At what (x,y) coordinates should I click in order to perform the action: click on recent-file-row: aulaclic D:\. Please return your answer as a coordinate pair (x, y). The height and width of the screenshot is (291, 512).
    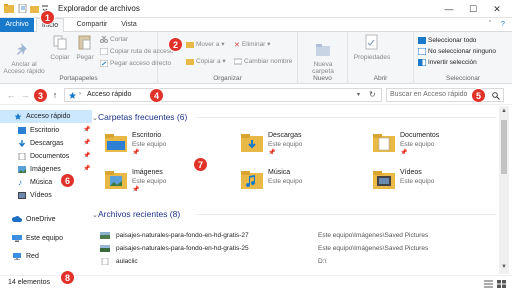
    Looking at the image, I should click on (298, 261).